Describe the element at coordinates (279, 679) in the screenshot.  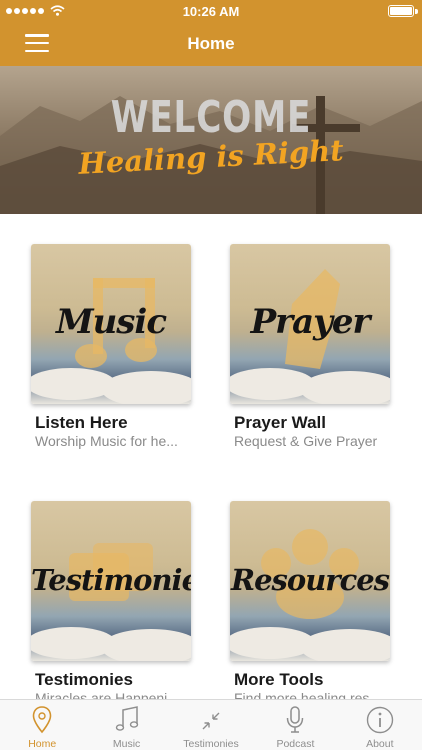
I see `resources-card-title: More Tools` at that location.